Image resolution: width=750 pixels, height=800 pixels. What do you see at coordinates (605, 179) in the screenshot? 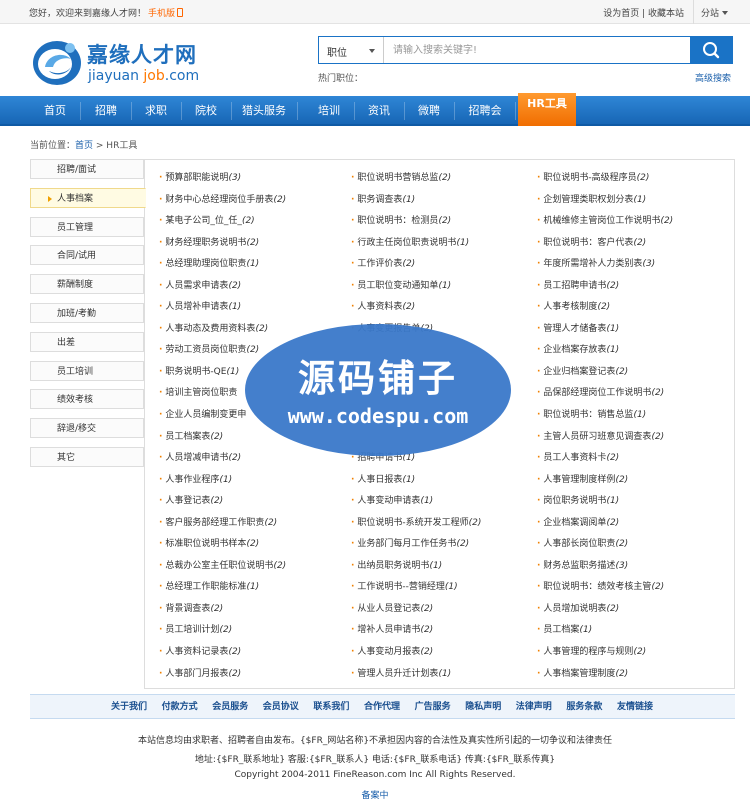
I see `doc-link: 职位说明书-高级程序员(2)` at bounding box center [605, 179].